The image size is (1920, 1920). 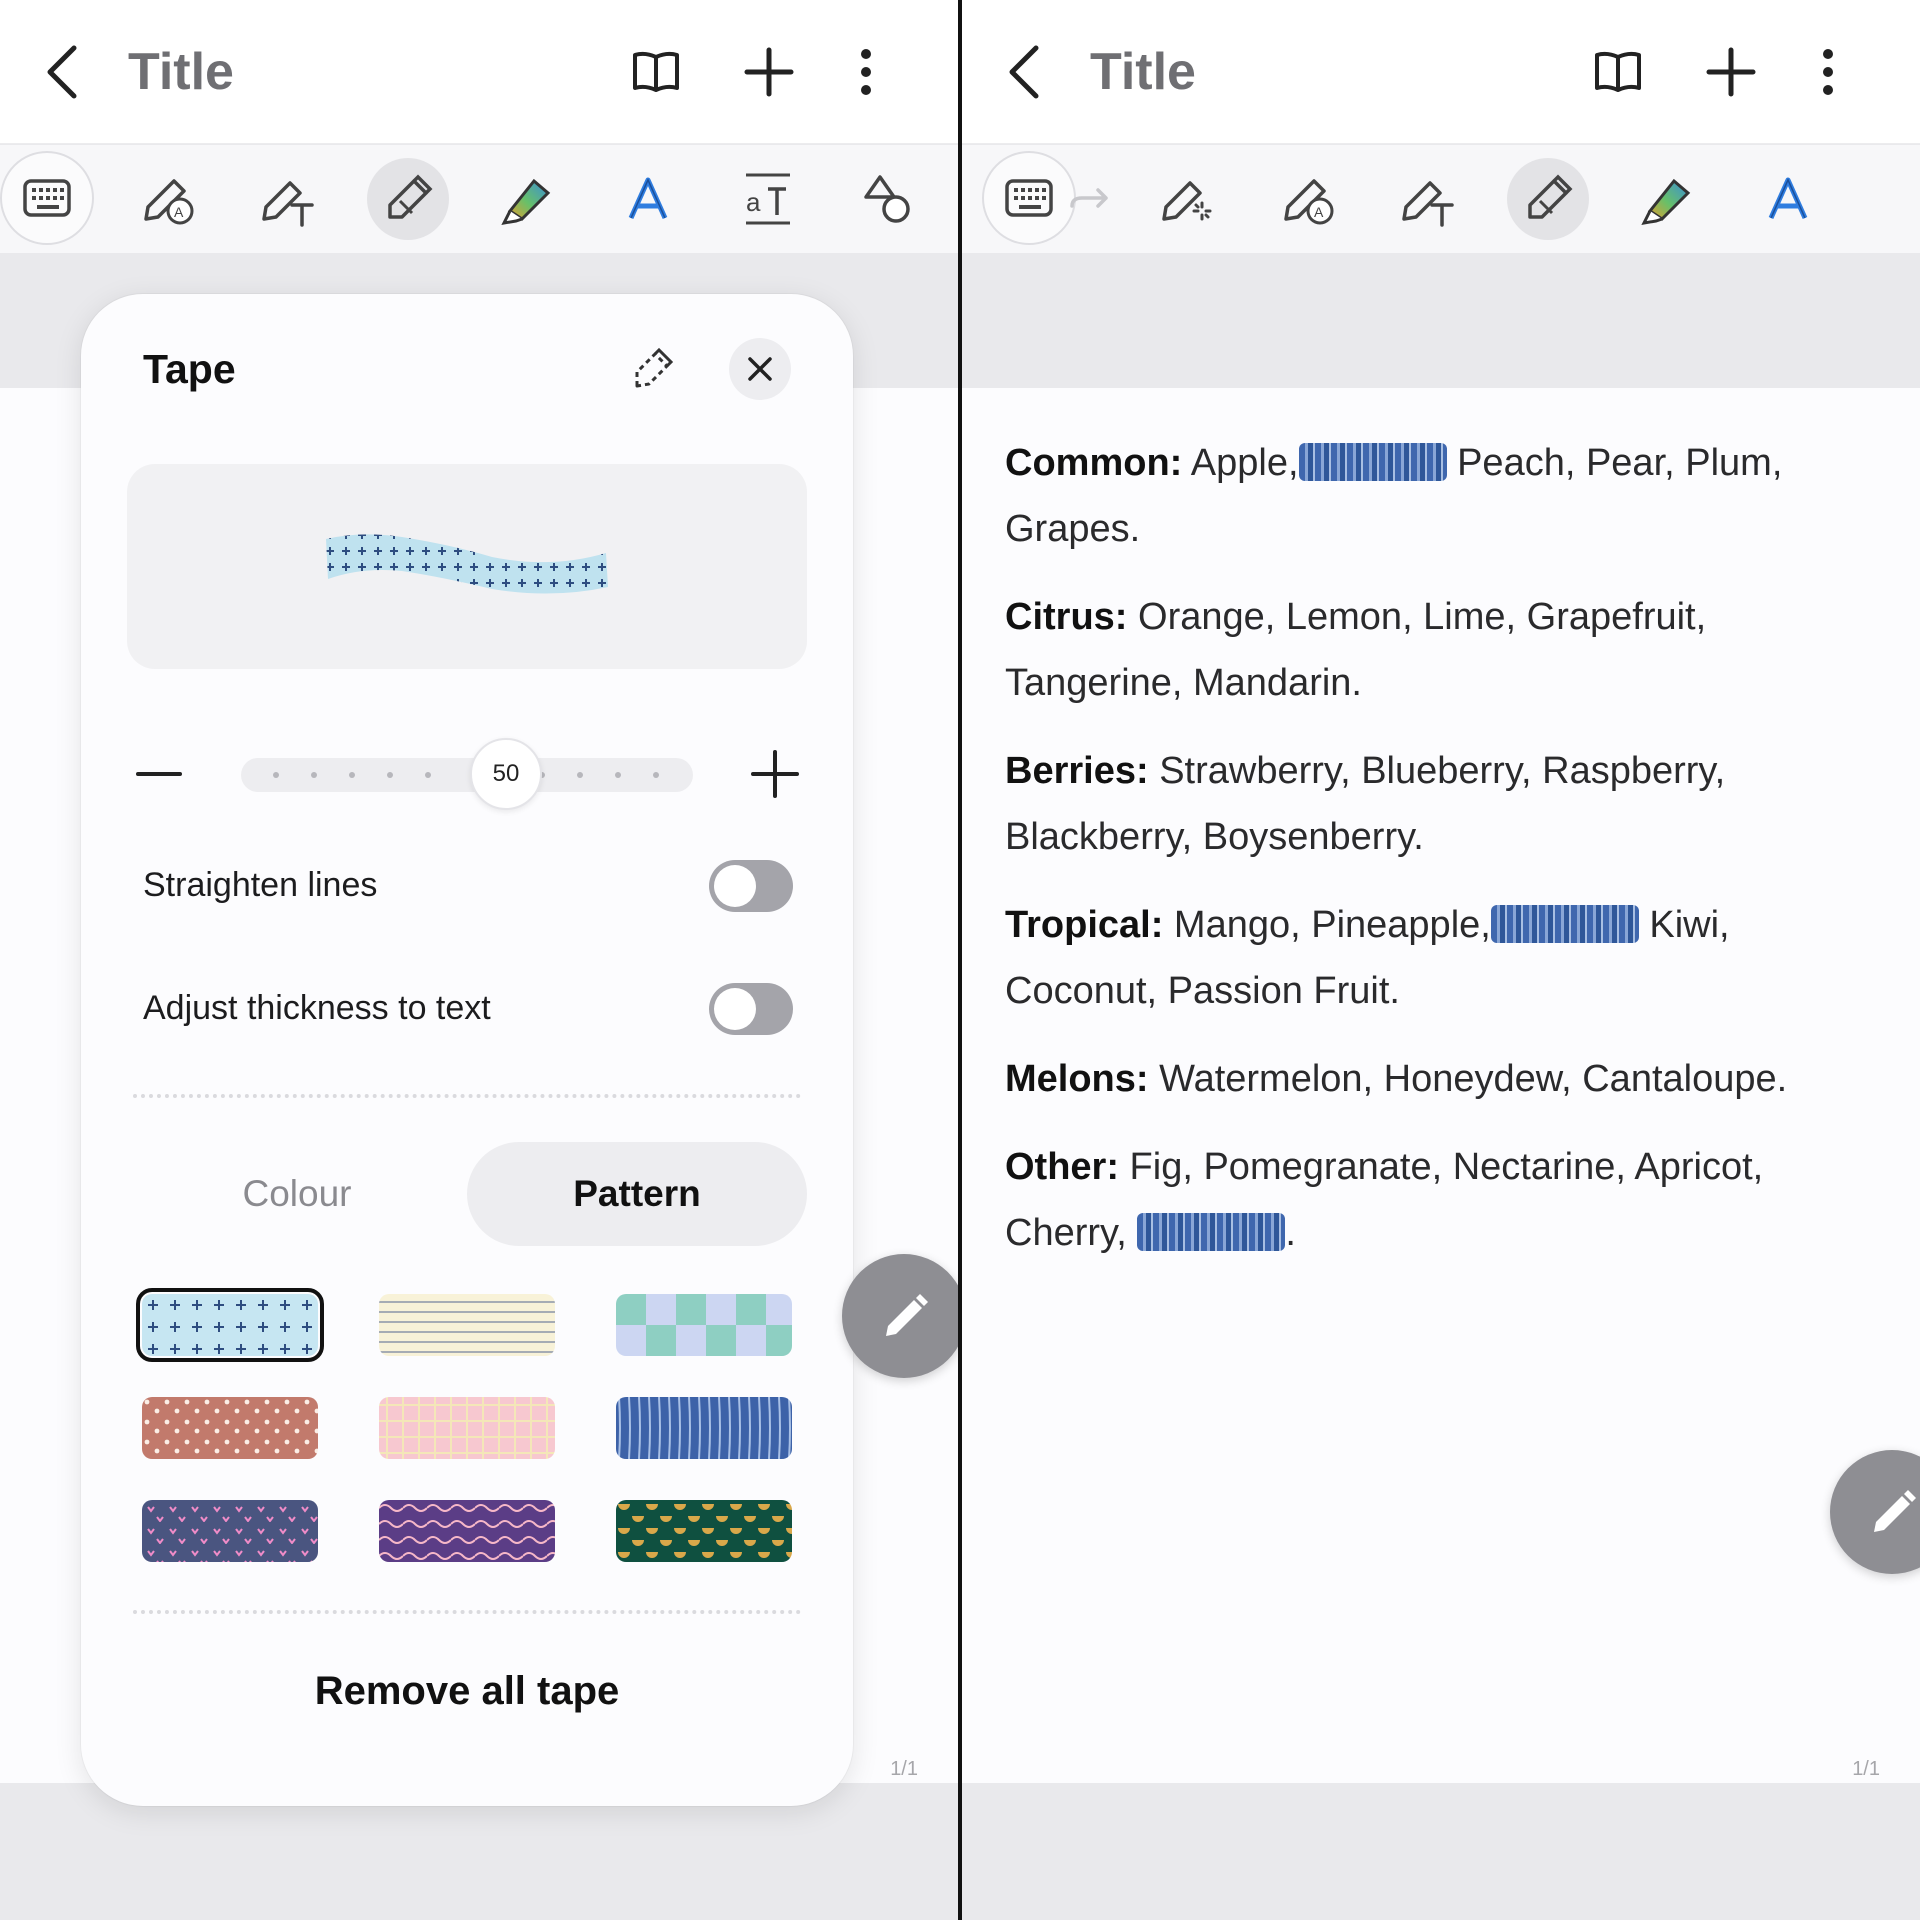 What do you see at coordinates (1188, 199) in the screenshot?
I see `ai-pen-button` at bounding box center [1188, 199].